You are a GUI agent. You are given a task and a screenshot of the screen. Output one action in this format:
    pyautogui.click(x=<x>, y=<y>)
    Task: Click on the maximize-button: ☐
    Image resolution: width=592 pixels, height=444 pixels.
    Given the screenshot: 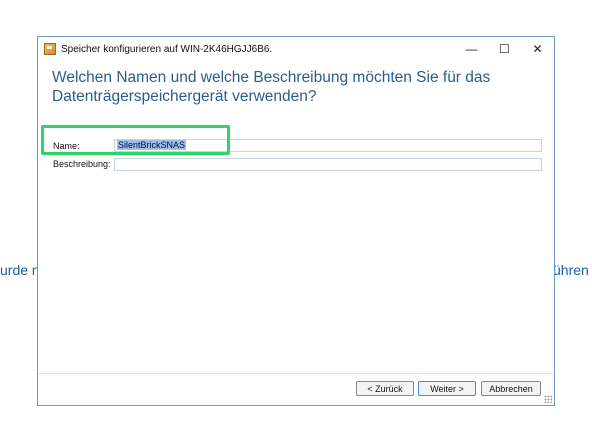 What is the action you would take?
    pyautogui.click(x=504, y=49)
    